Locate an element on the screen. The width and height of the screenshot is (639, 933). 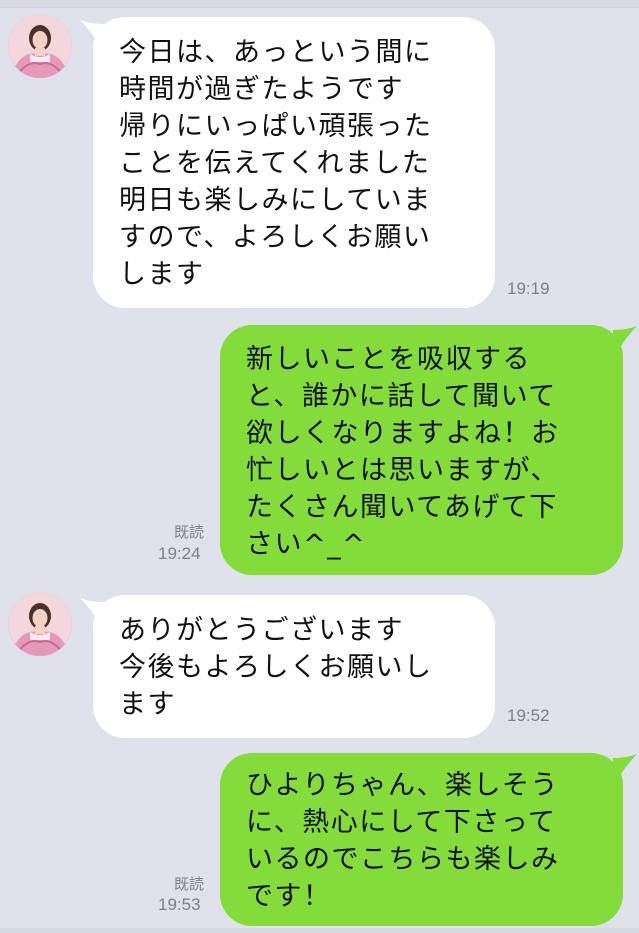
message-timestamp: 19:19 is located at coordinates (528, 288).